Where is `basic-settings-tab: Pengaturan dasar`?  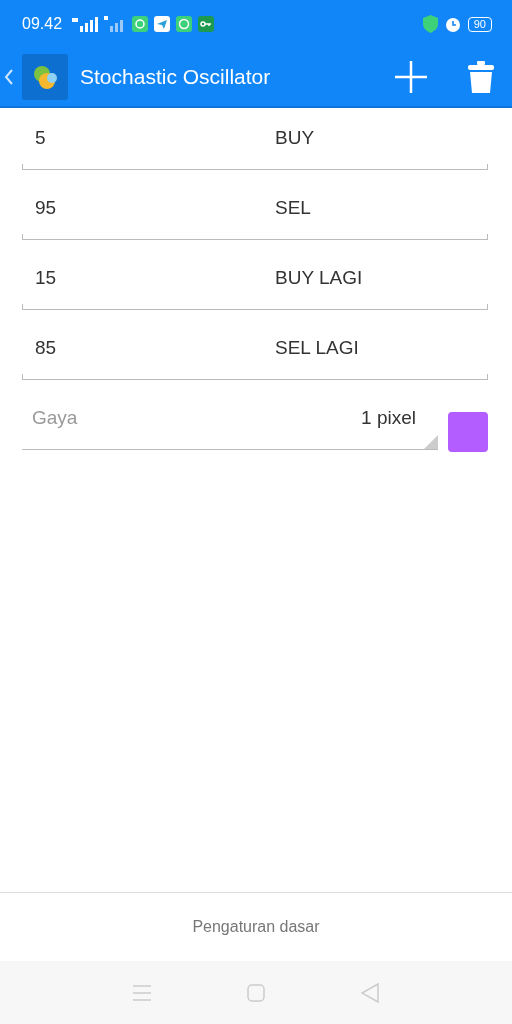
basic-settings-tab: Pengaturan dasar is located at coordinates (256, 927).